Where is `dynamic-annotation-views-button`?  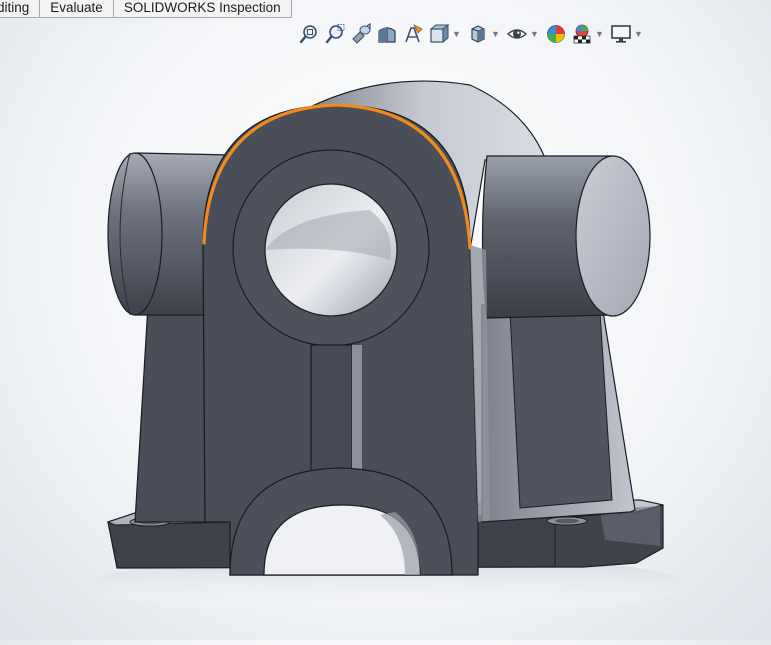 dynamic-annotation-views-button is located at coordinates (413, 34).